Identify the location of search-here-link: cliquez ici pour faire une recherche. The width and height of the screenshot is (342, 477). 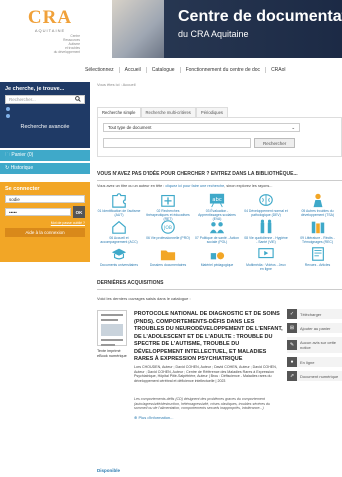
(194, 186).